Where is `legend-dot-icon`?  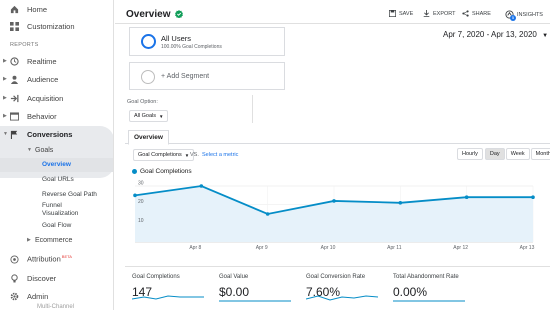
legend-dot-icon is located at coordinates (134, 171).